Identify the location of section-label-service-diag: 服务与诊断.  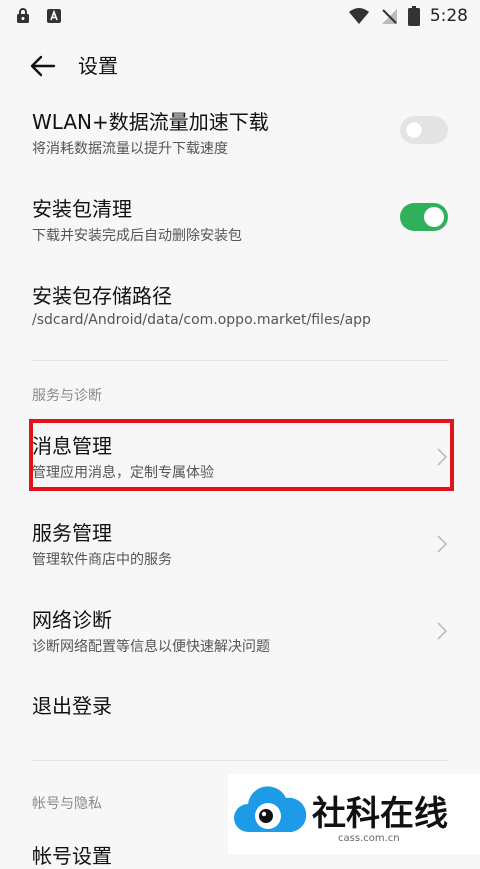
(67, 396).